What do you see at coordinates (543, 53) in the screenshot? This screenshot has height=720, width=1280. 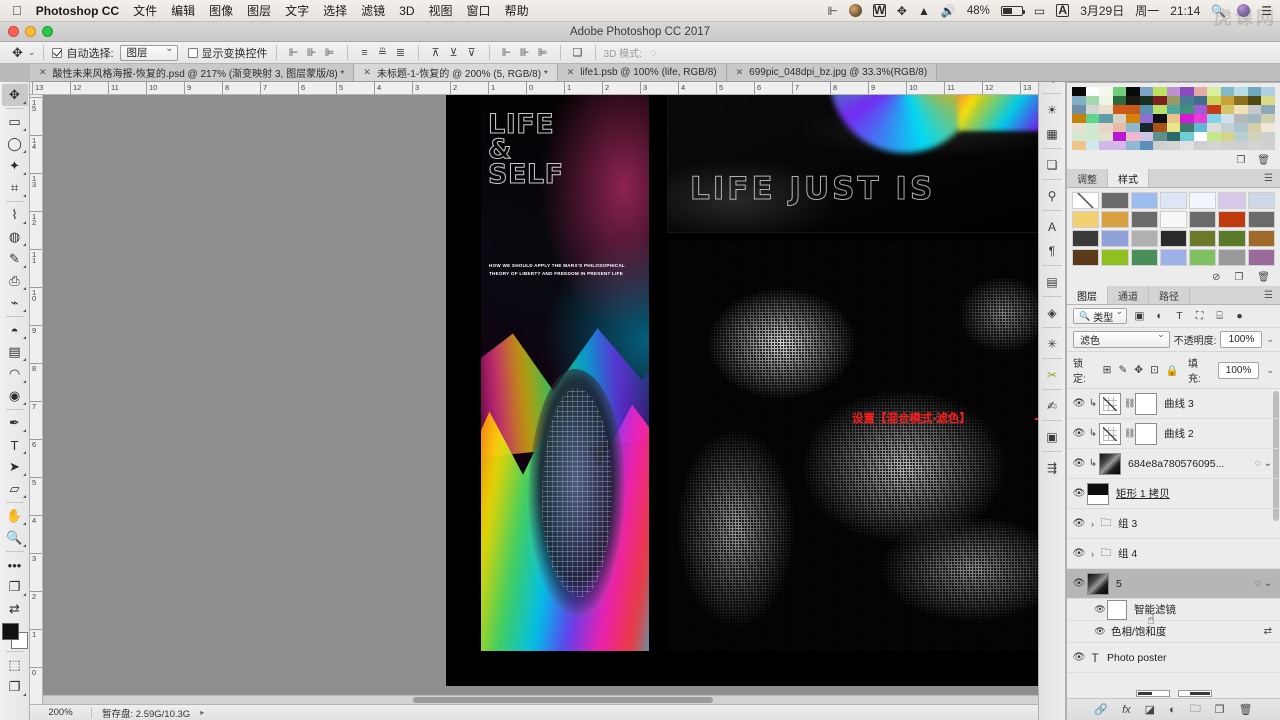 I see `distribute-right-icon: ⊫` at bounding box center [543, 53].